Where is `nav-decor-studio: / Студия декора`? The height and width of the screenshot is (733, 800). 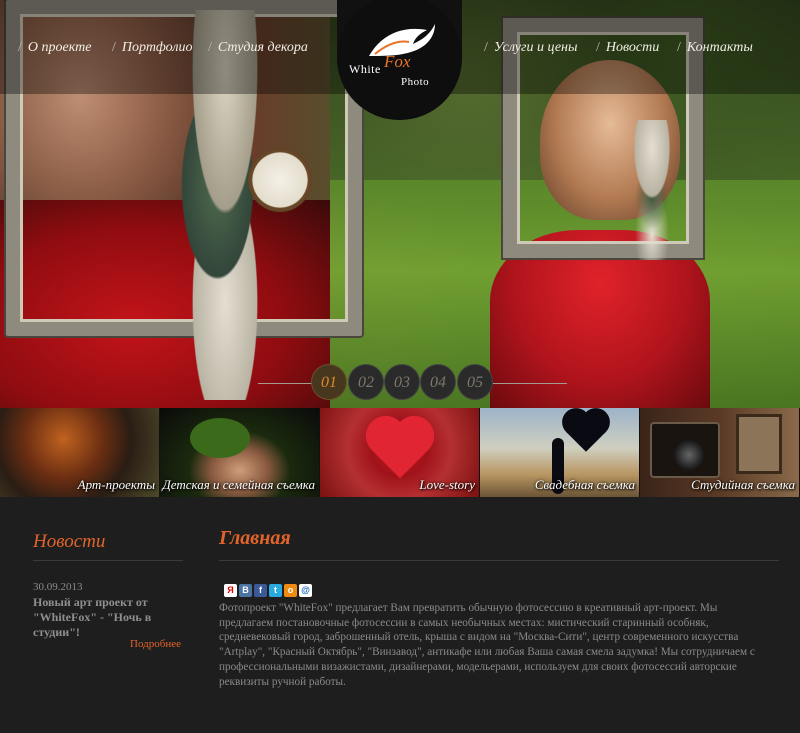
nav-decor-studio: / Студия декора is located at coordinates (258, 48).